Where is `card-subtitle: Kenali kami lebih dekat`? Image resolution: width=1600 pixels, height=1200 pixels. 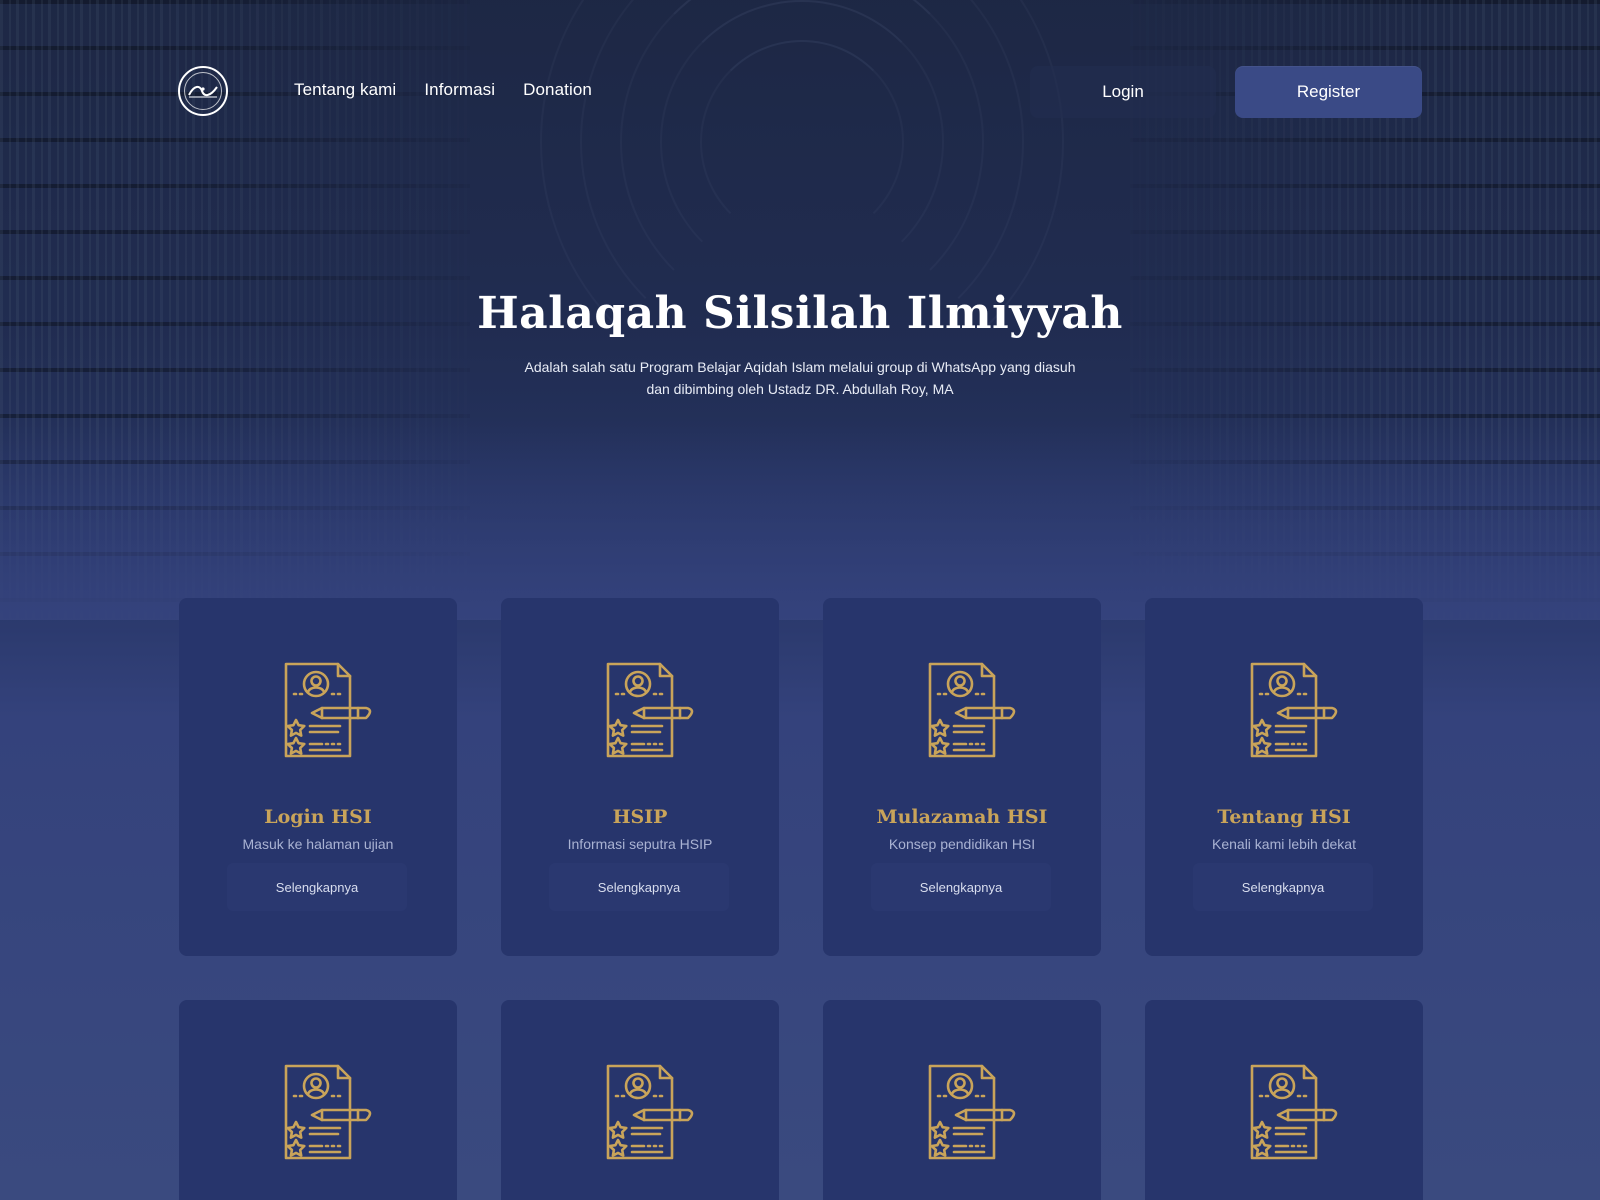 card-subtitle: Kenali kami lebih dekat is located at coordinates (1284, 844).